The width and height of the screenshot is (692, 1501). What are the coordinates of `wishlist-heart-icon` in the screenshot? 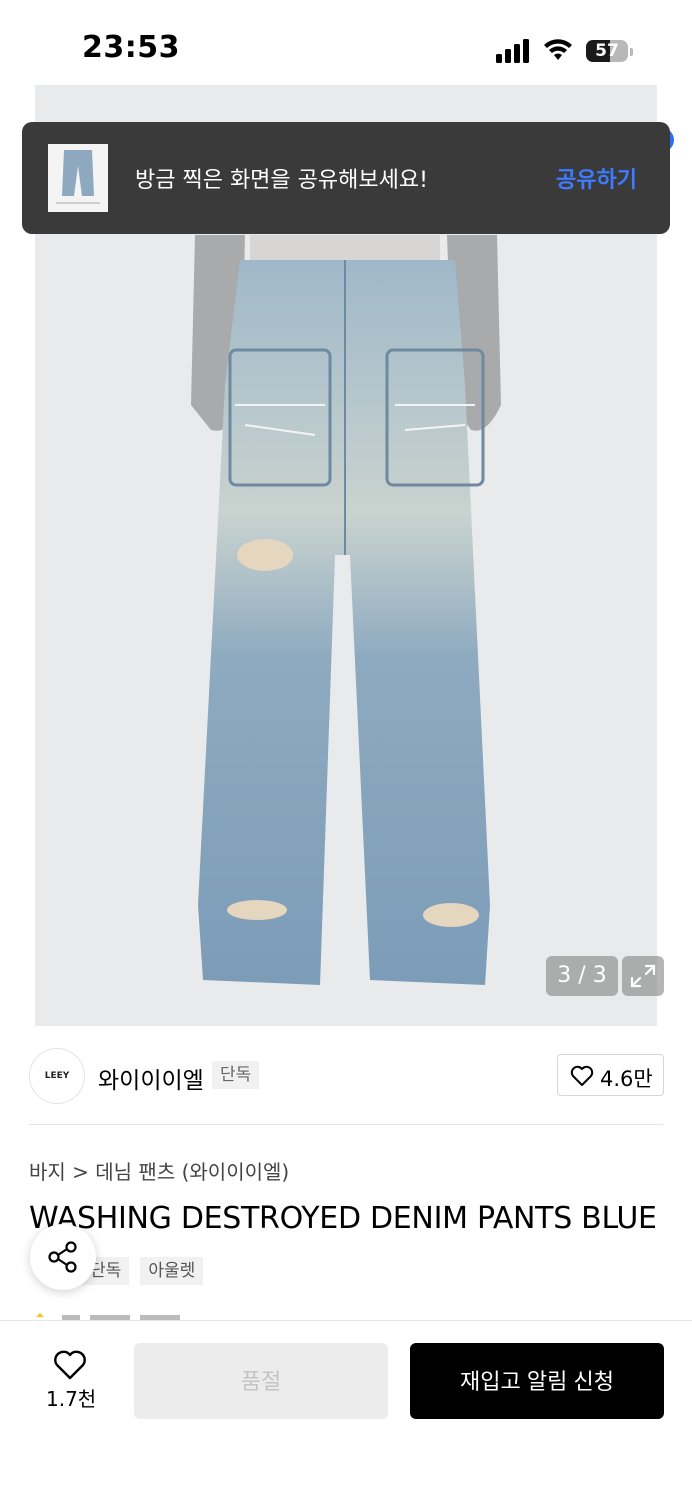 It's located at (70, 1365).